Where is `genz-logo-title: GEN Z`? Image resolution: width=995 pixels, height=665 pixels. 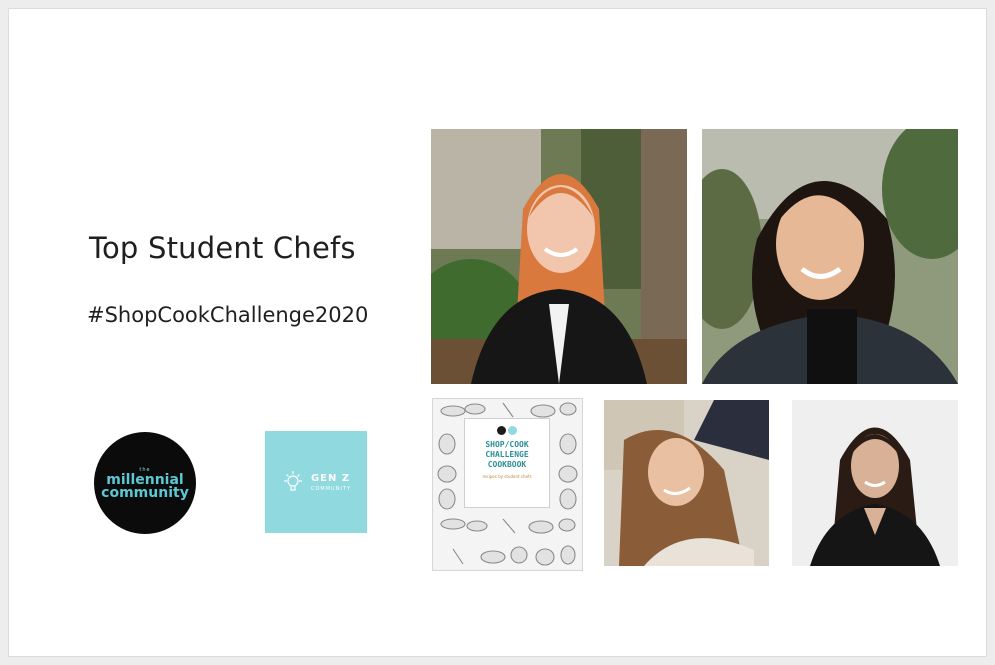 genz-logo-title: GEN Z is located at coordinates (330, 478).